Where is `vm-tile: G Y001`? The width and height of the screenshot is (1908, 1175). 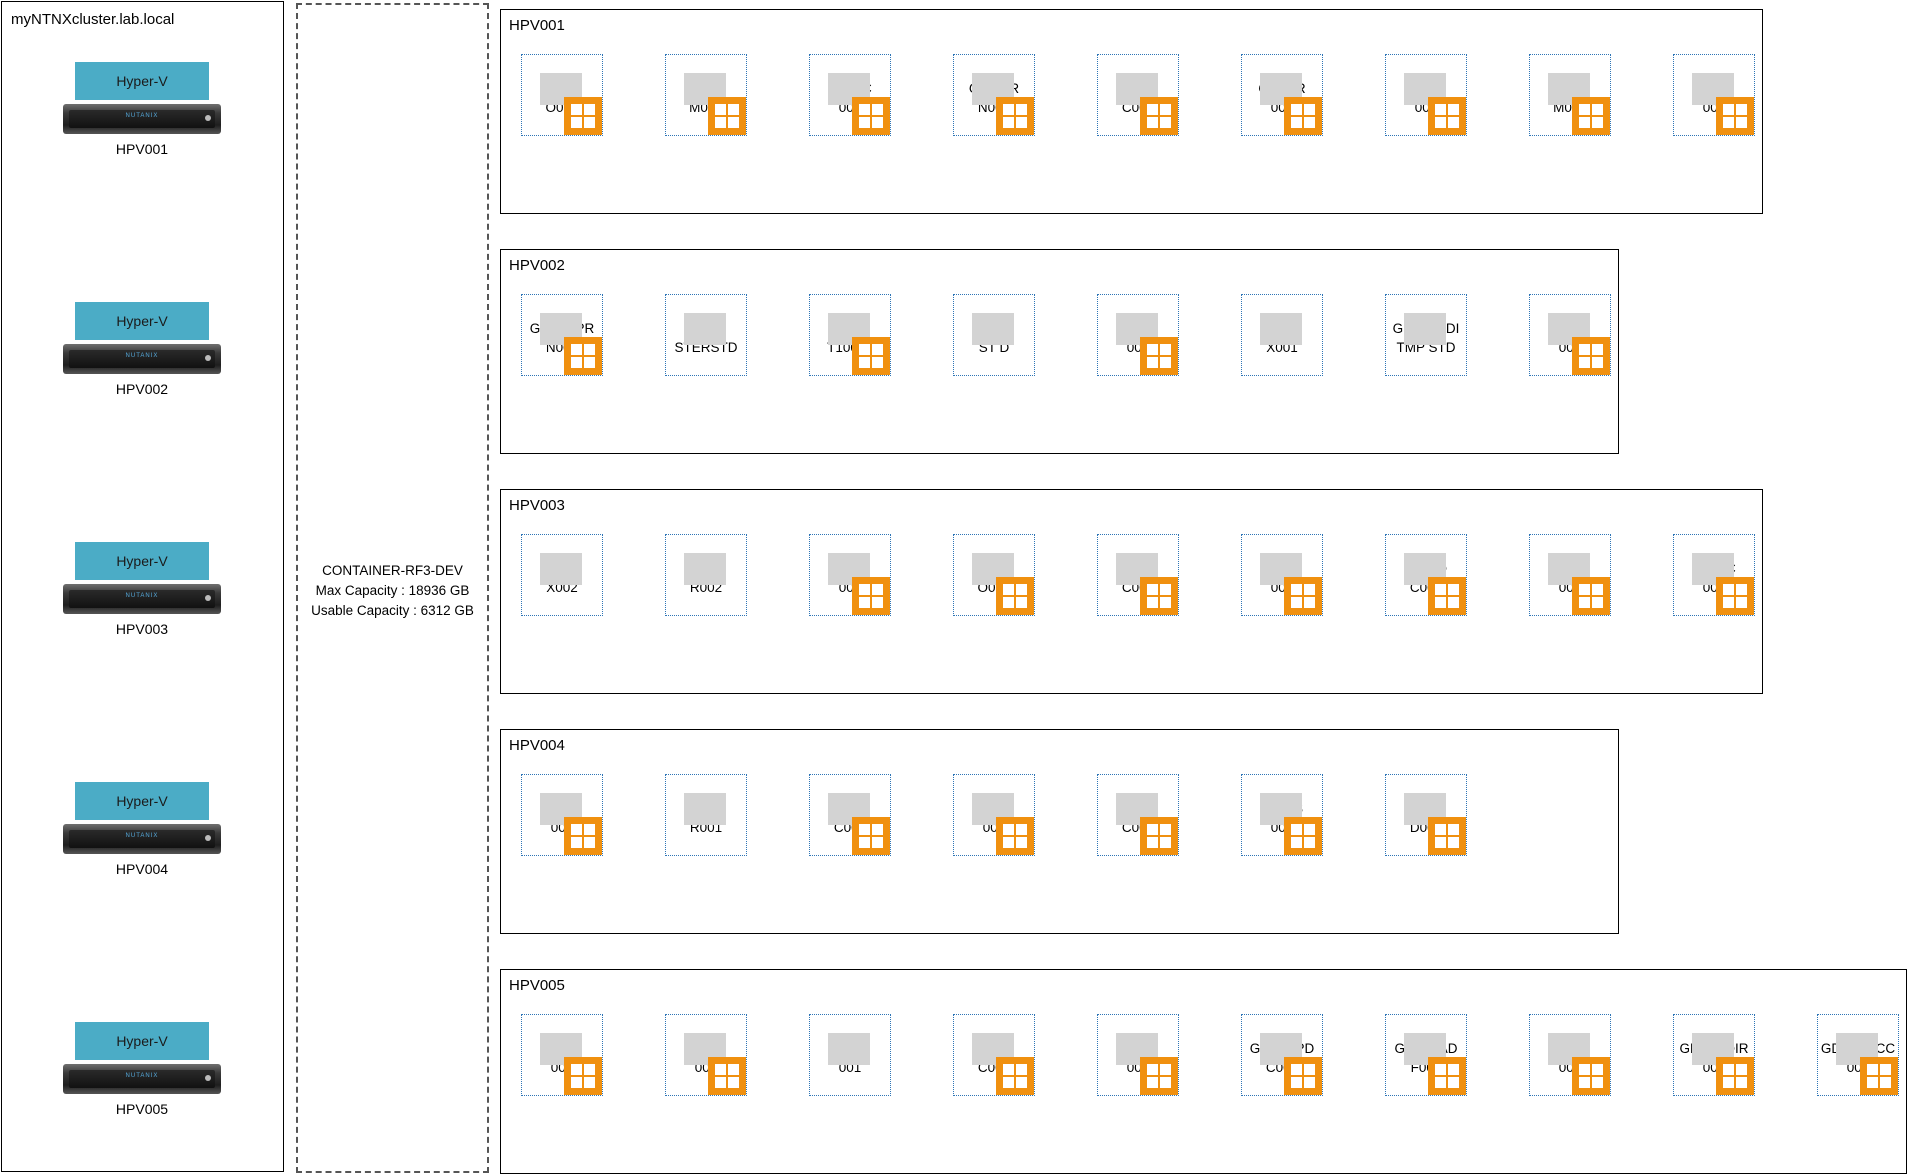 vm-tile: G Y001 is located at coordinates (1570, 1055).